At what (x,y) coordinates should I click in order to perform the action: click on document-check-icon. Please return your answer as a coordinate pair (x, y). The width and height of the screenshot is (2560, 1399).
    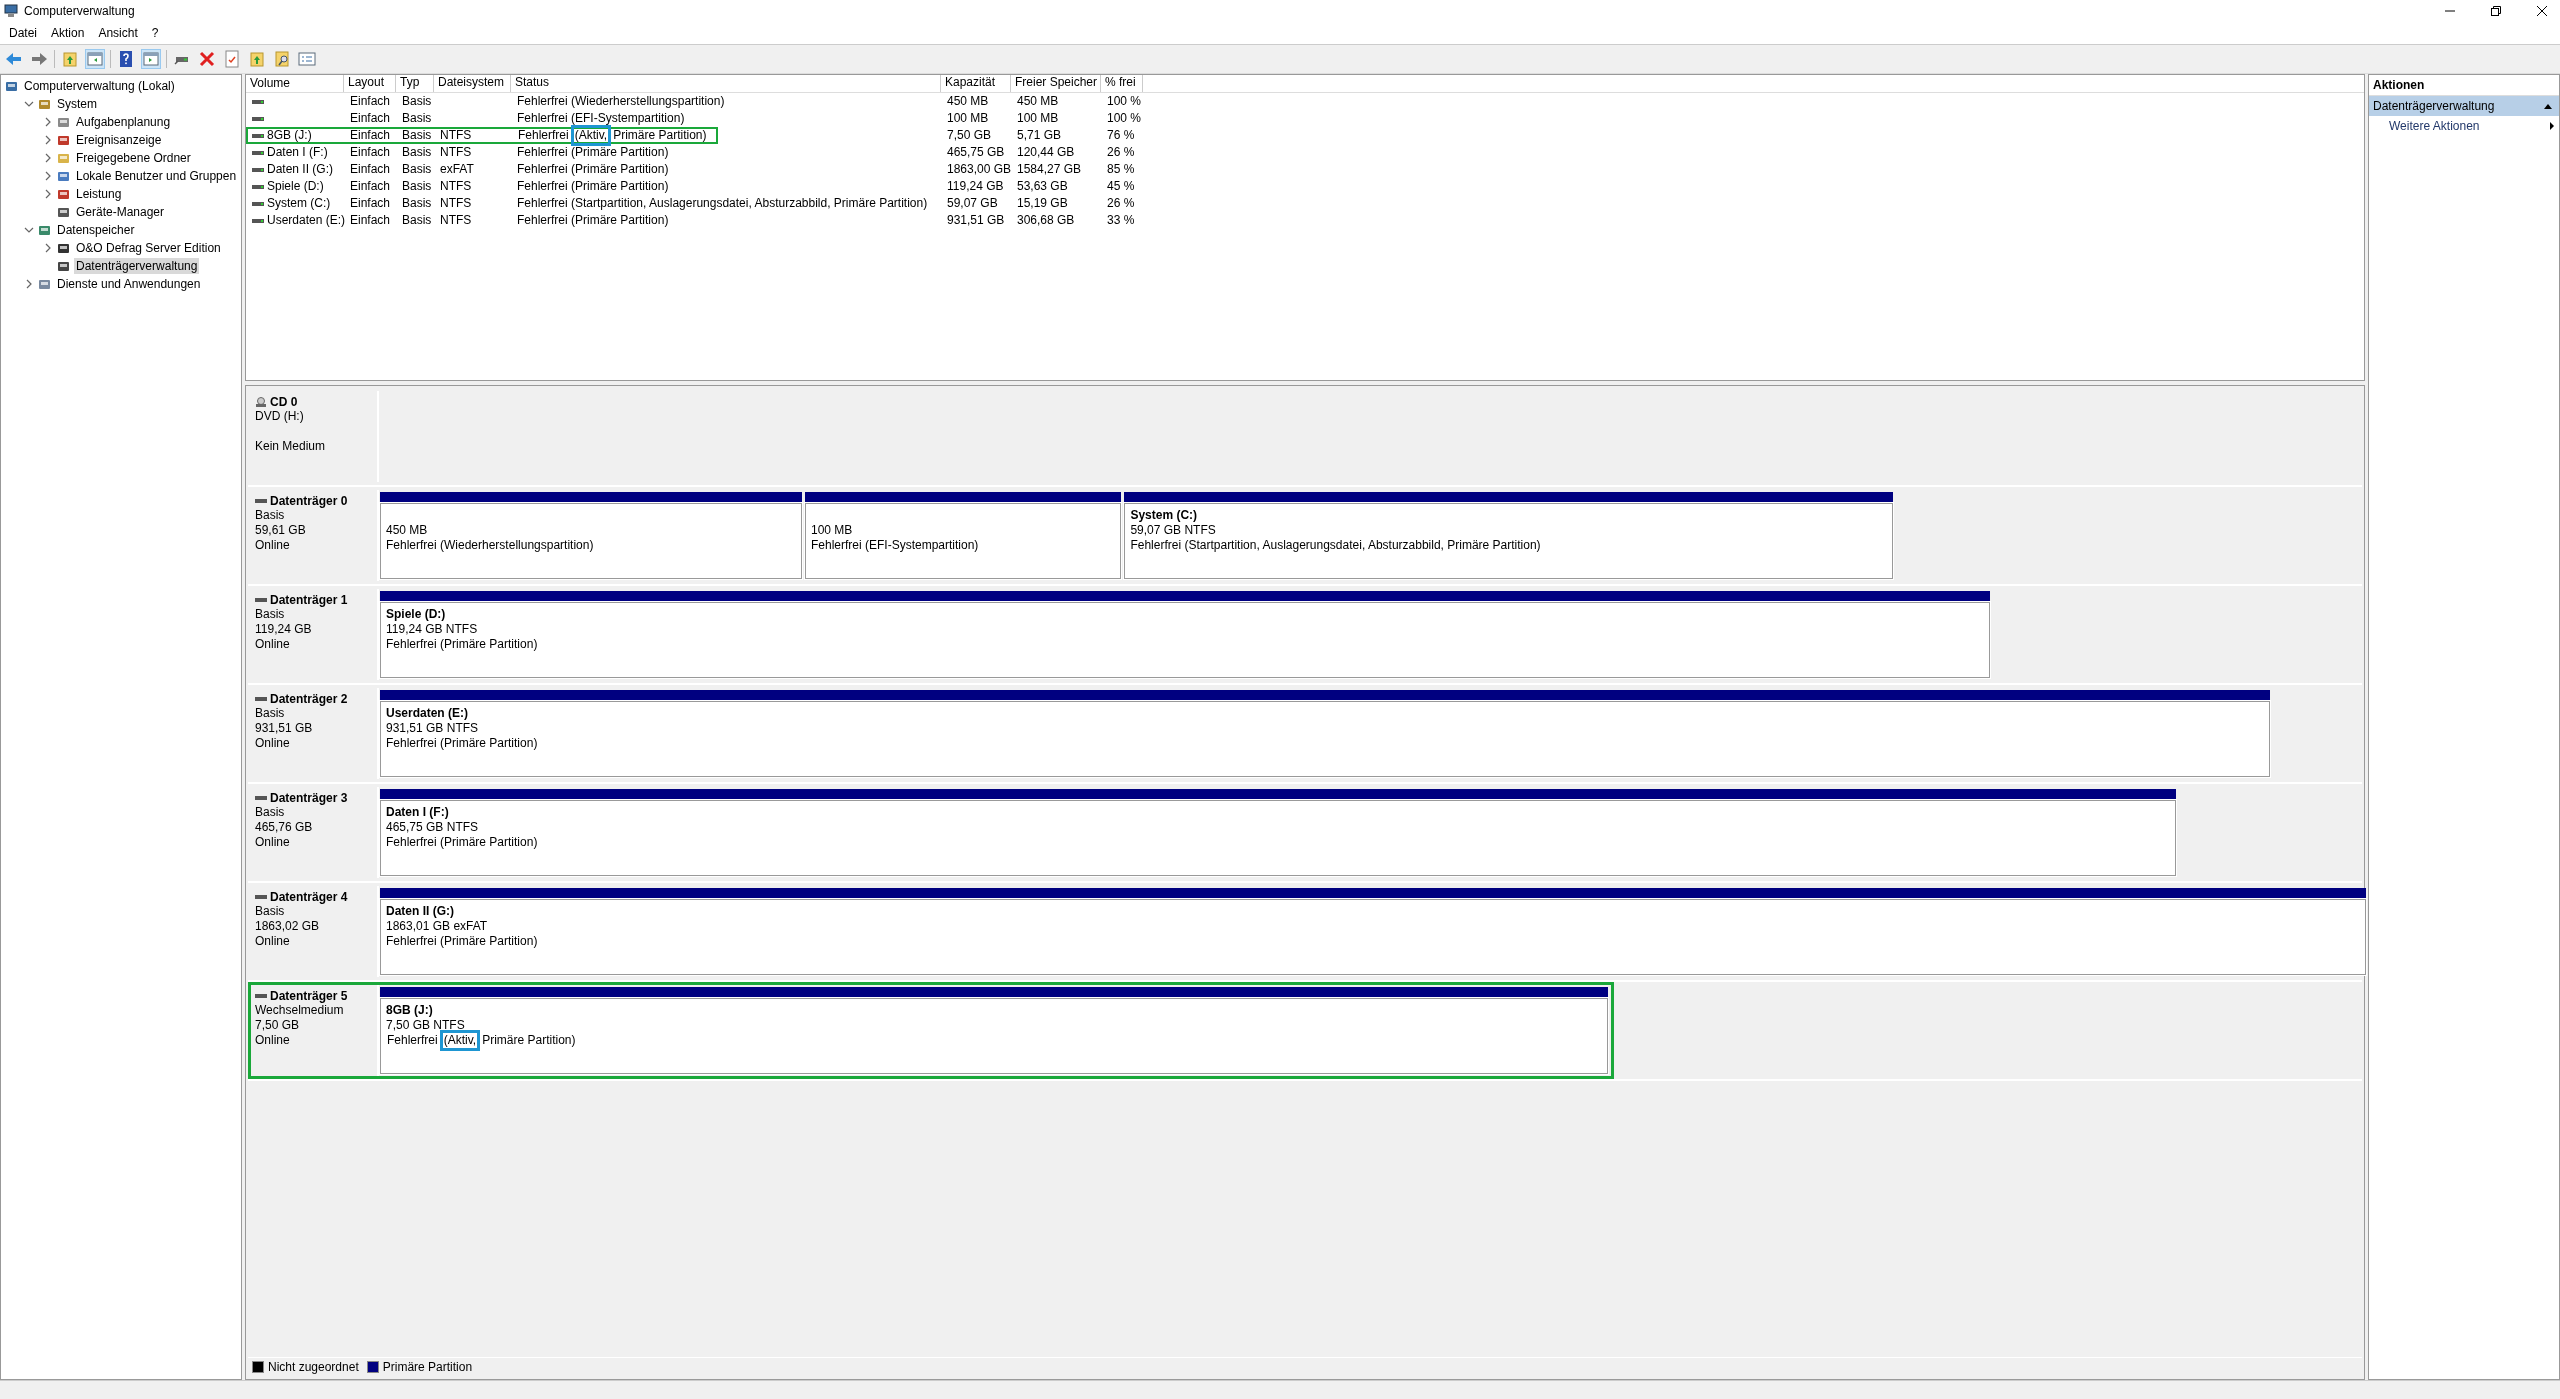
    Looking at the image, I should click on (232, 59).